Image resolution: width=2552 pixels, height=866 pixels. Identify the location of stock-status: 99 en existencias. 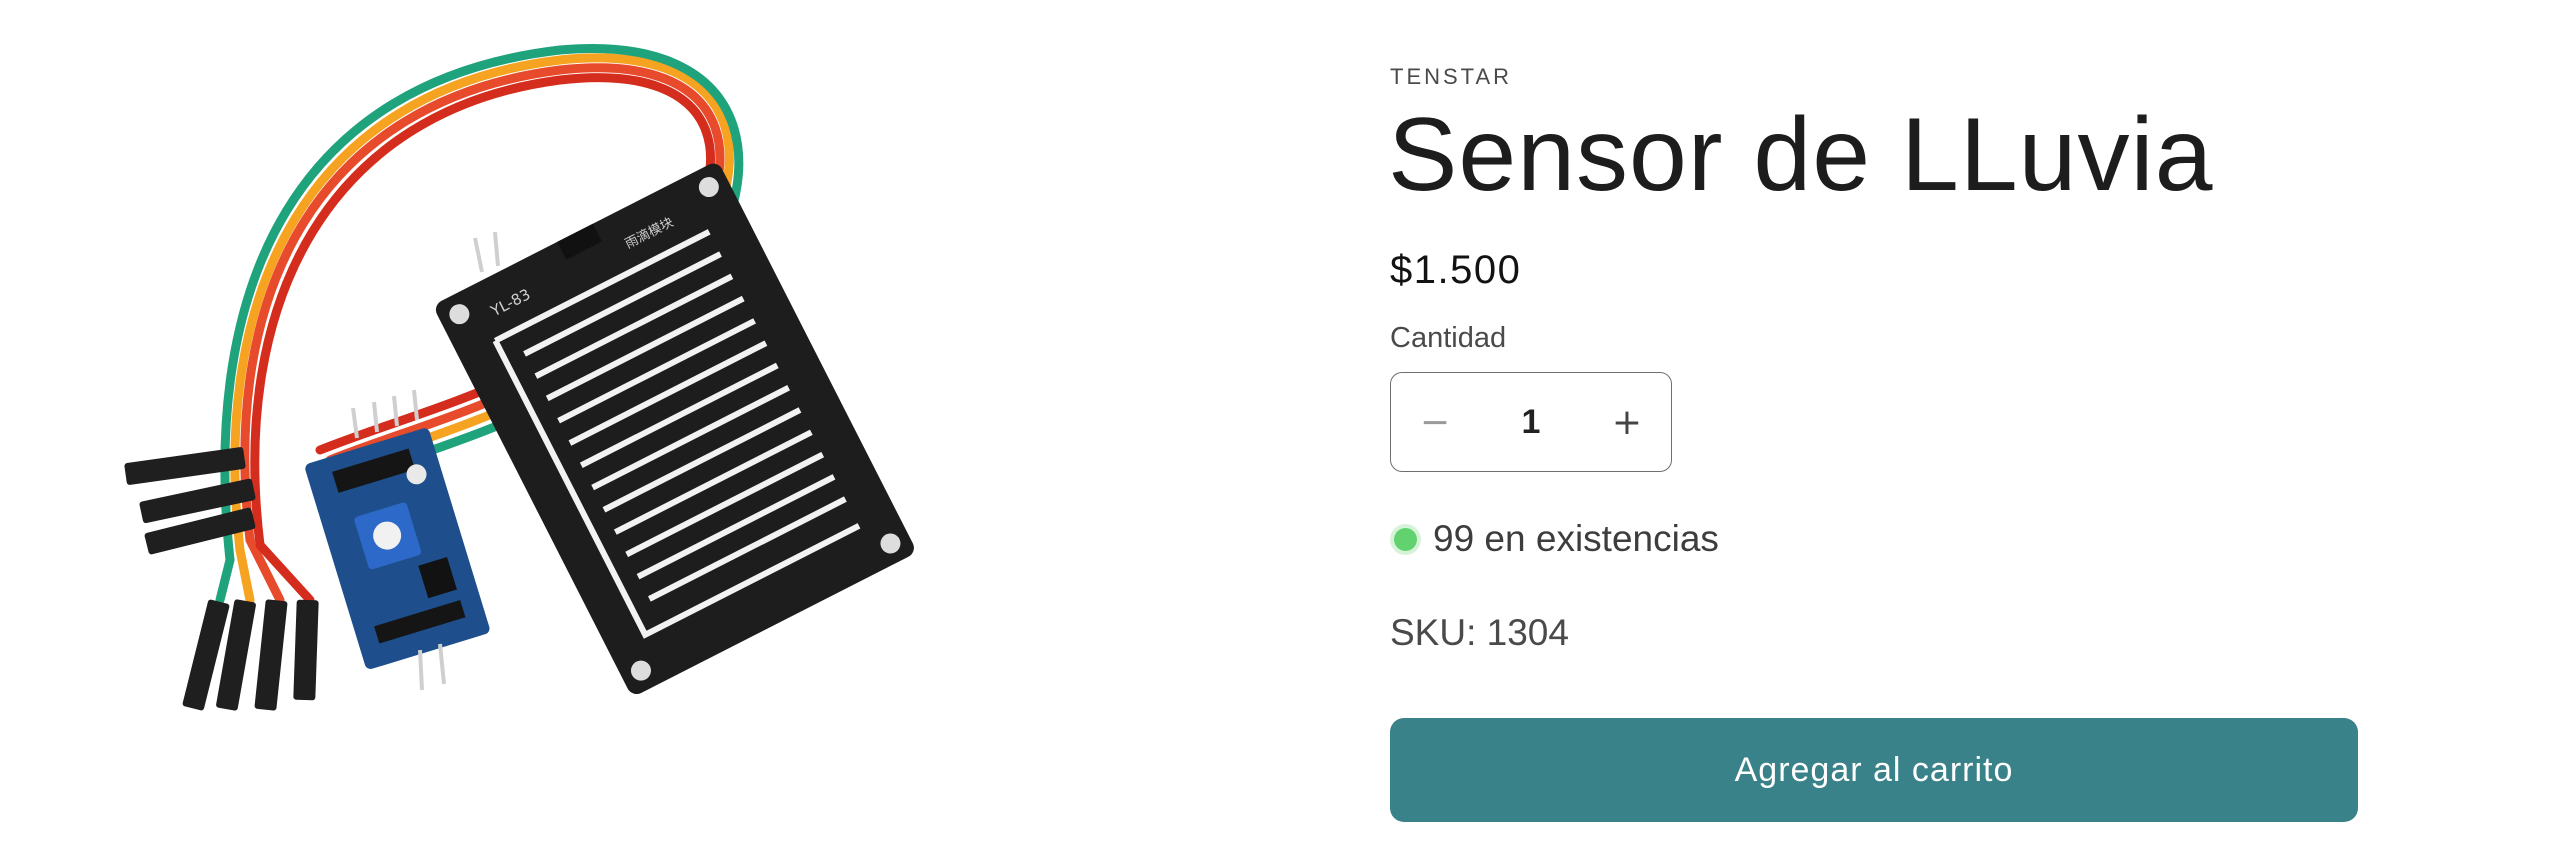
(1554, 539).